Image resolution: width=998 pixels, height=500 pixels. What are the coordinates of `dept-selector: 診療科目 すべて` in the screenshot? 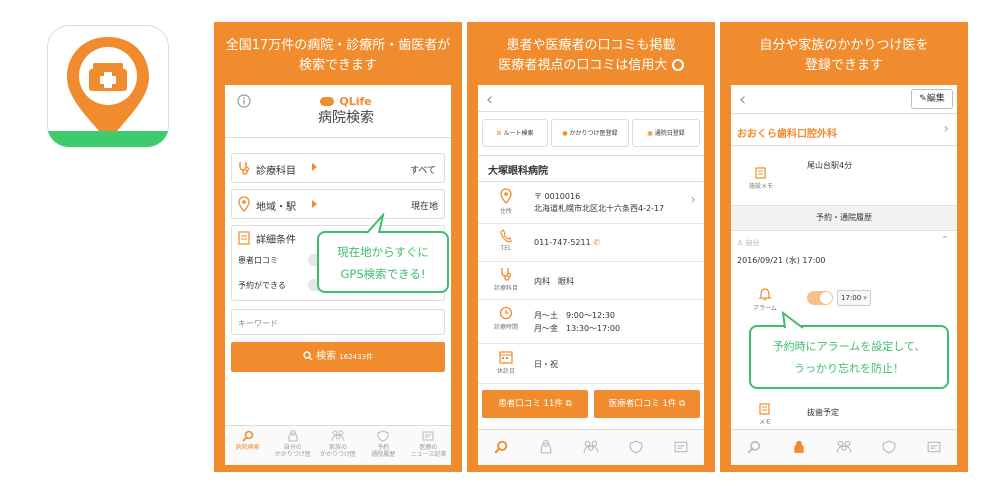 It's located at (338, 168).